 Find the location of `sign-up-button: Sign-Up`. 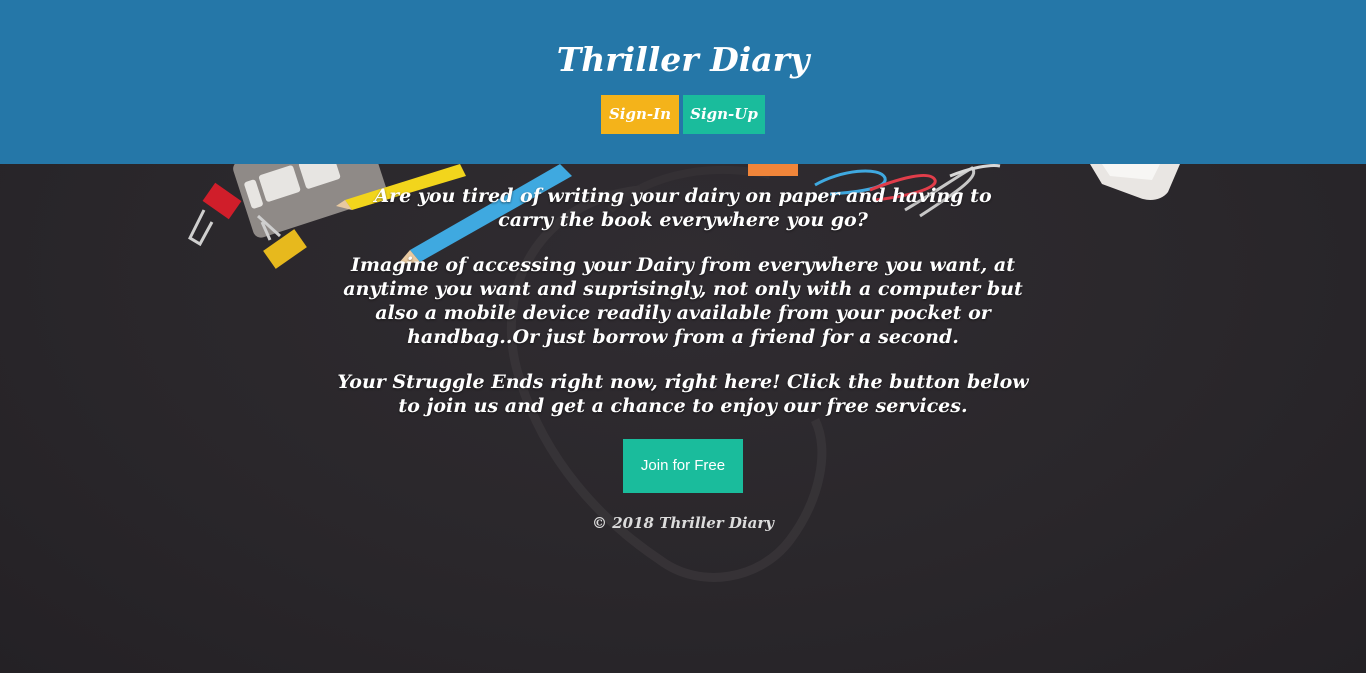

sign-up-button: Sign-Up is located at coordinates (724, 114).